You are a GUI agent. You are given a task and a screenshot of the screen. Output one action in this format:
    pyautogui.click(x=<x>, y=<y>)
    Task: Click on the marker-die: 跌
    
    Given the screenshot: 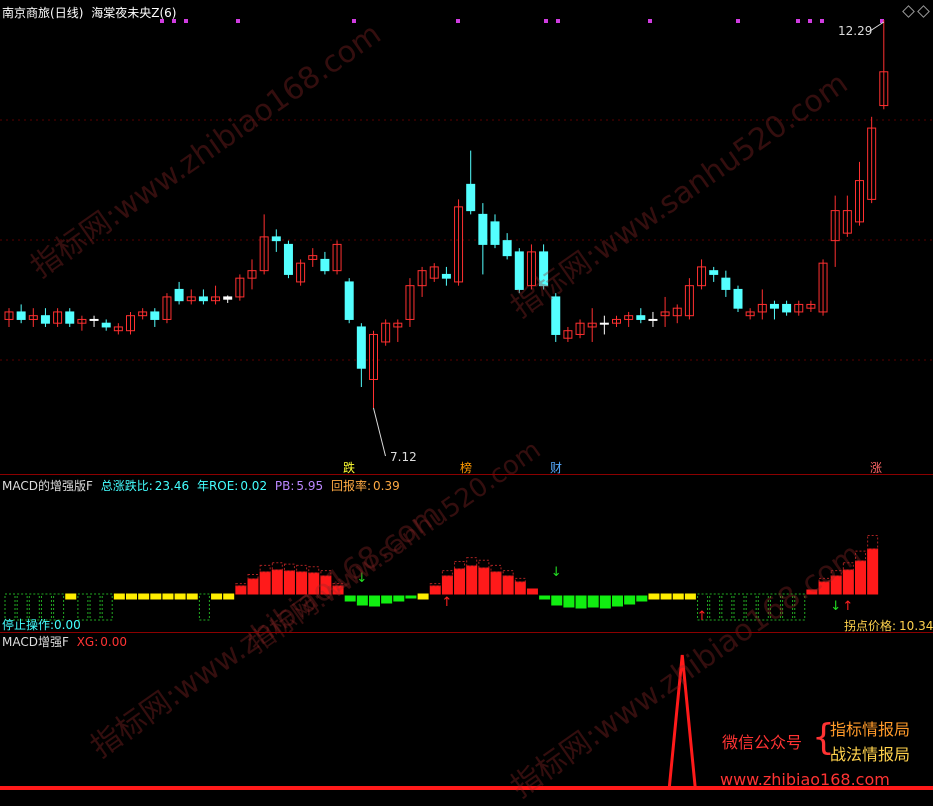 What is the action you would take?
    pyautogui.click(x=349, y=468)
    